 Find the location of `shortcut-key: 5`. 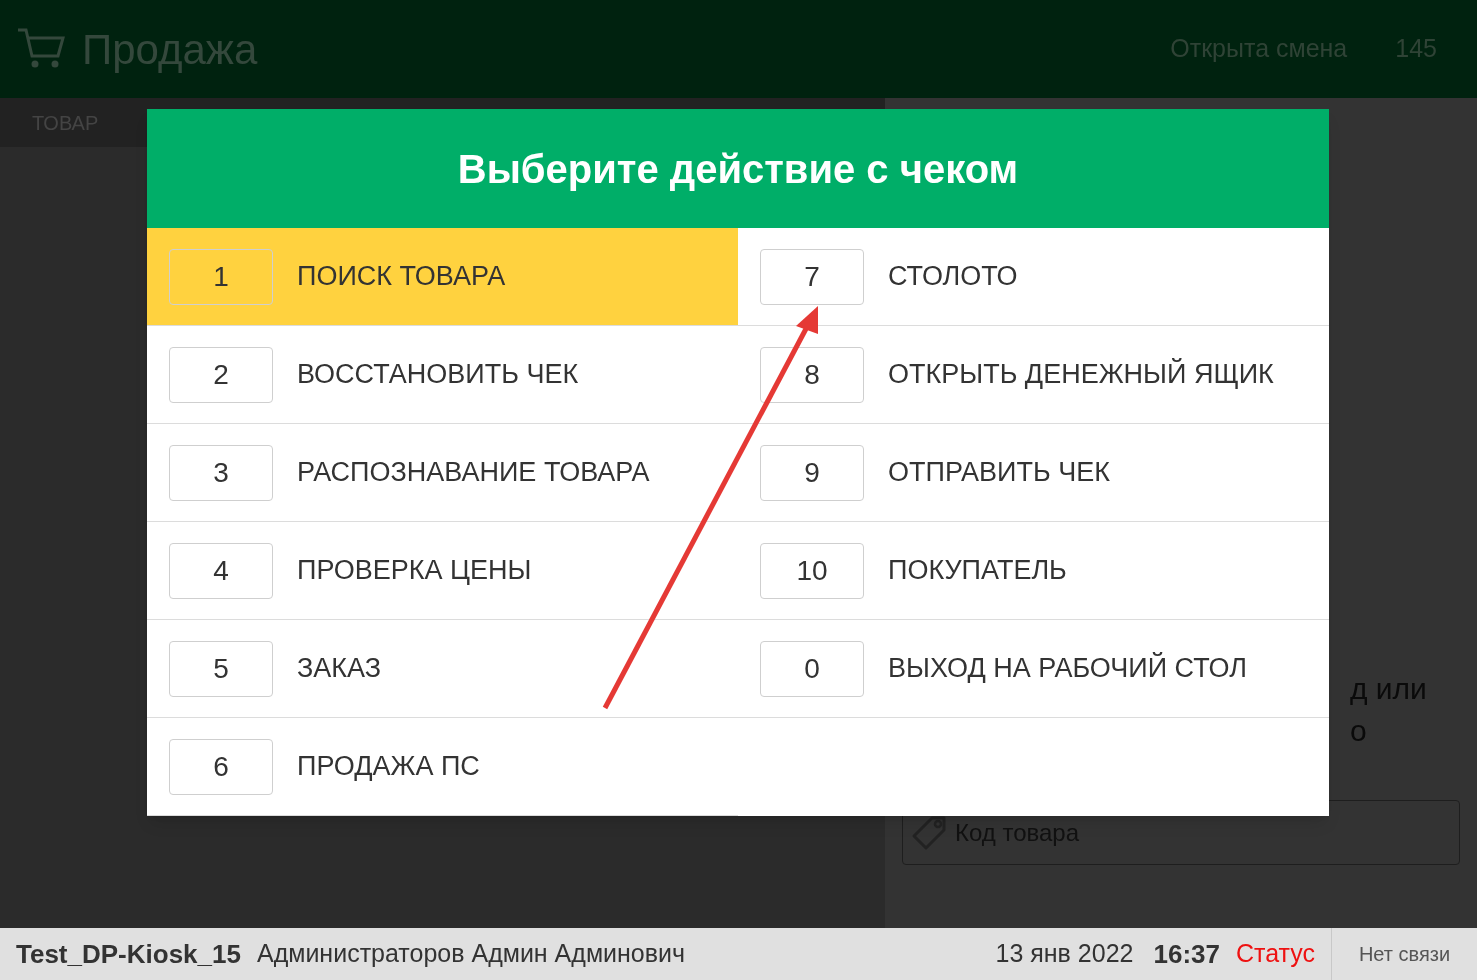

shortcut-key: 5 is located at coordinates (221, 668).